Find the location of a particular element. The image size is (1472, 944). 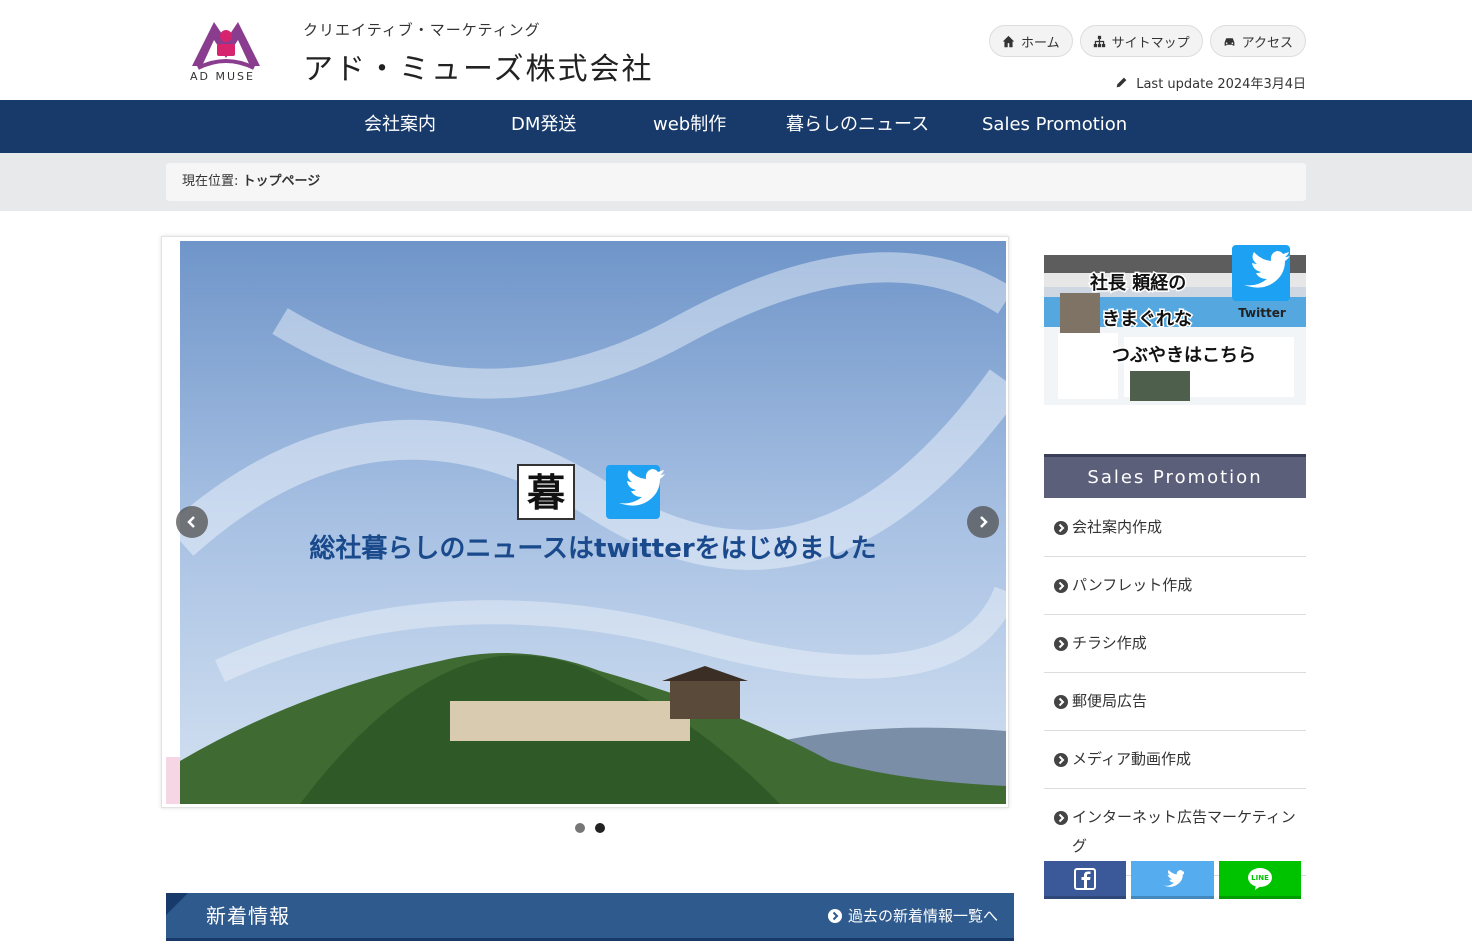

twitter-banner: Twitter 社長 頼経の きまぐれな つぶやきはこちら is located at coordinates (1175, 325).